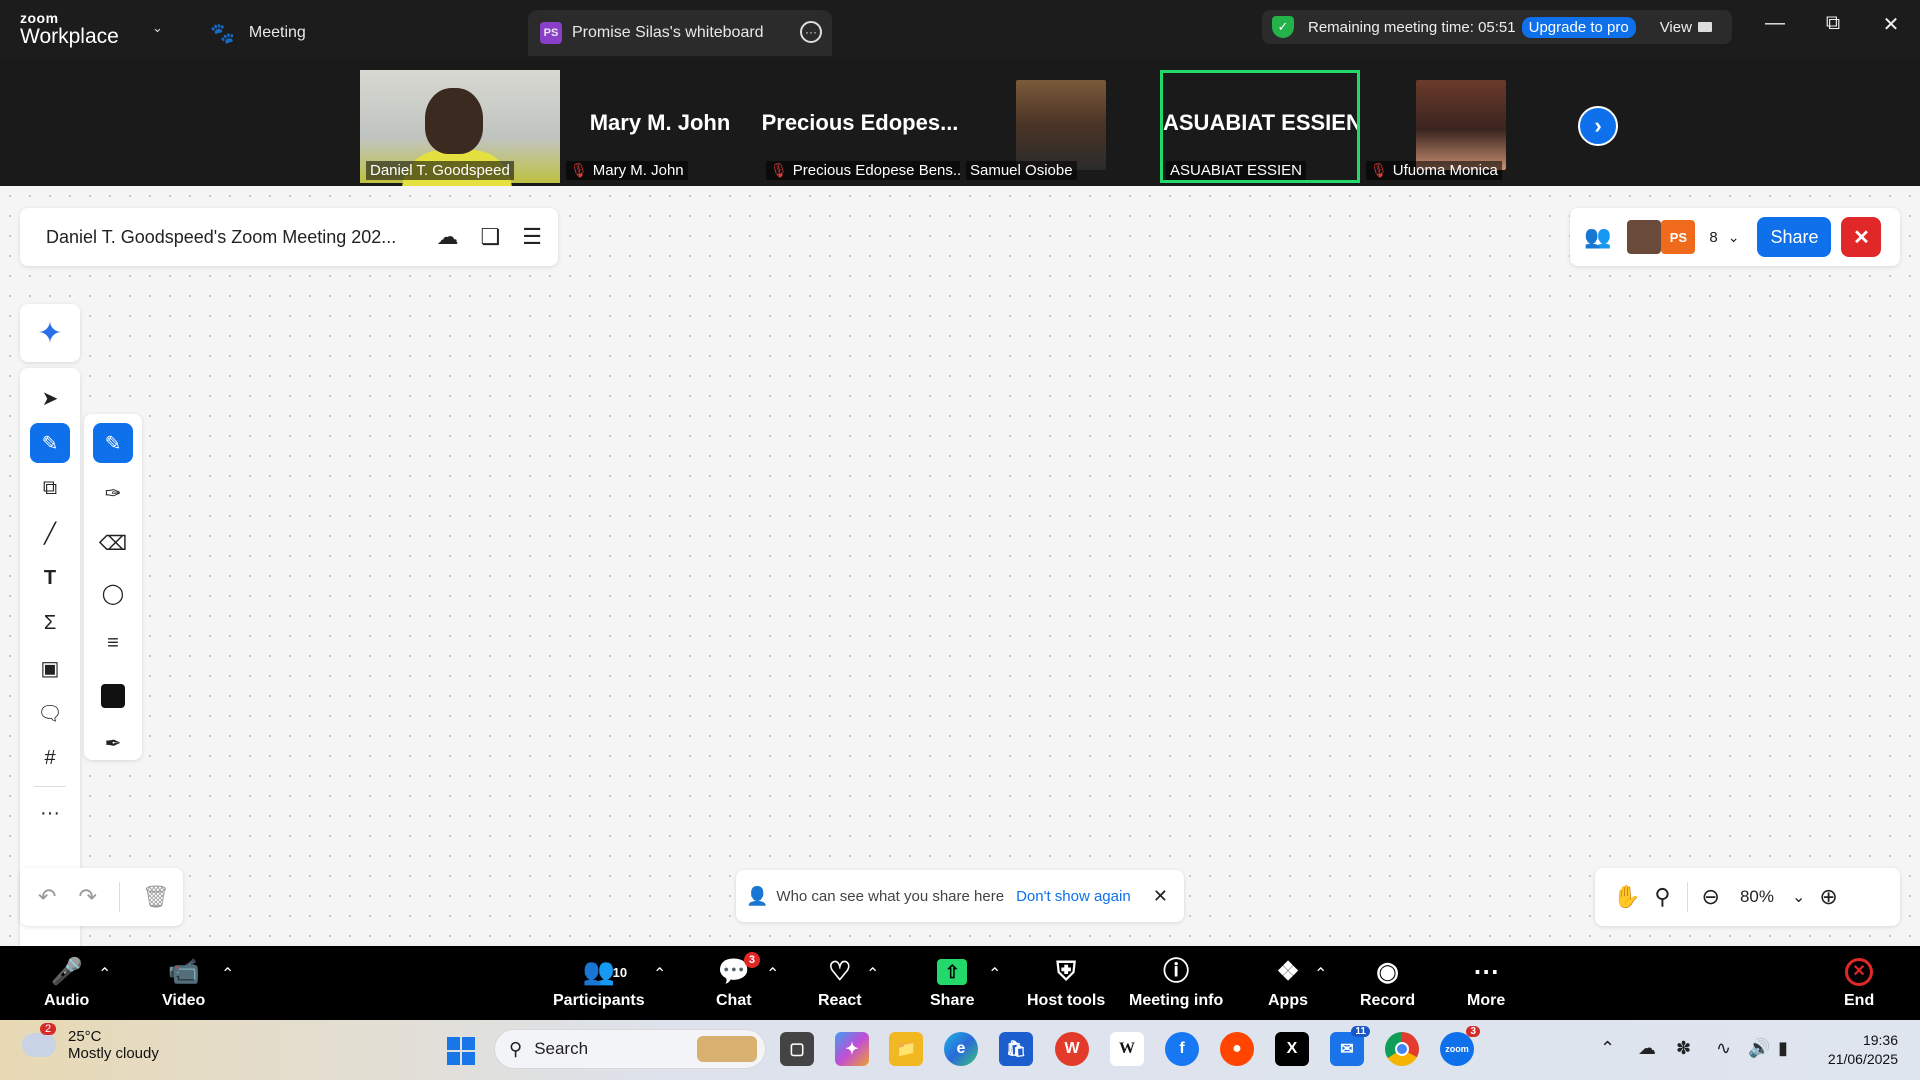 Image resolution: width=1920 pixels, height=1080 pixels. I want to click on task-view-icon: ▢, so click(797, 1049).